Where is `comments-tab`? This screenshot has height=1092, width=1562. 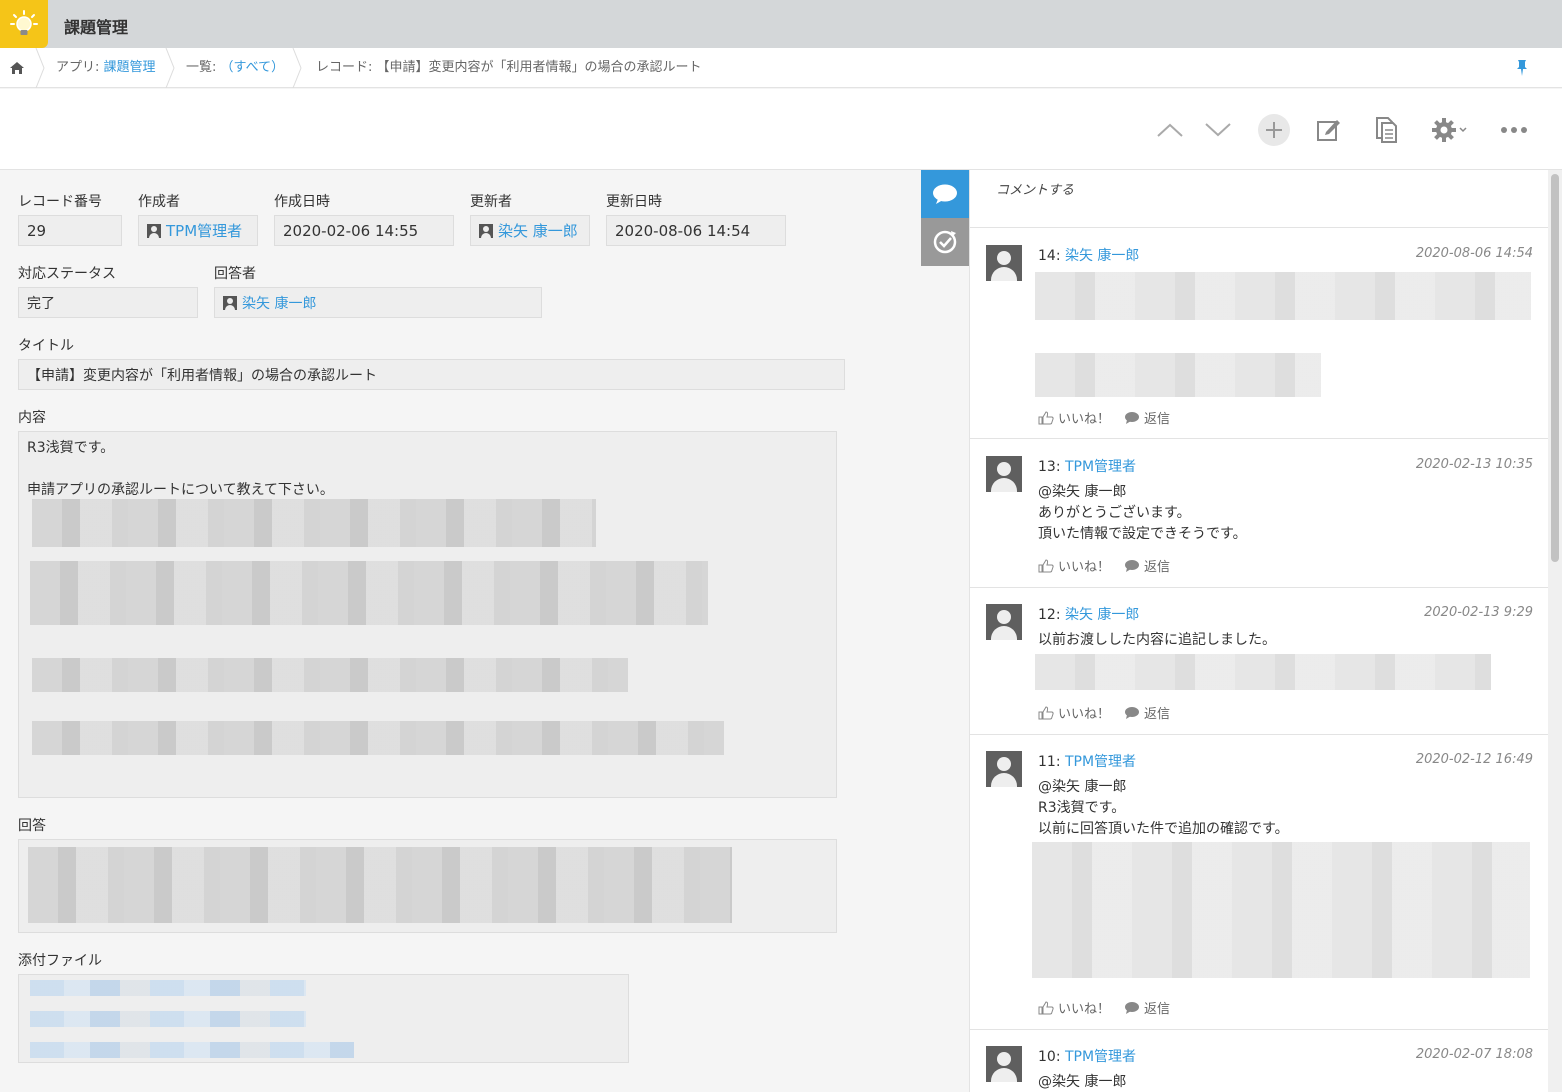
comments-tab is located at coordinates (945, 194).